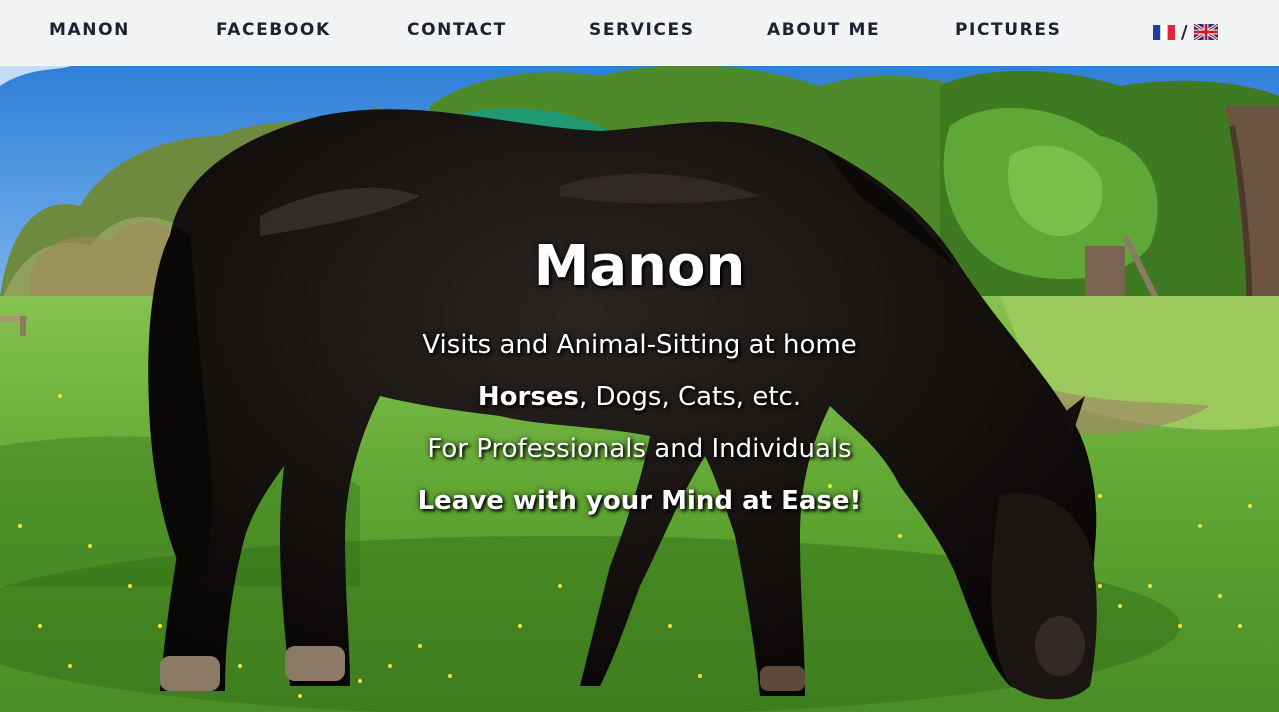 Image resolution: width=1279 pixels, height=712 pixels. Describe the element at coordinates (639, 345) in the screenshot. I see `hero-tagline-visits: Visits and Animal-Sitting at home` at that location.